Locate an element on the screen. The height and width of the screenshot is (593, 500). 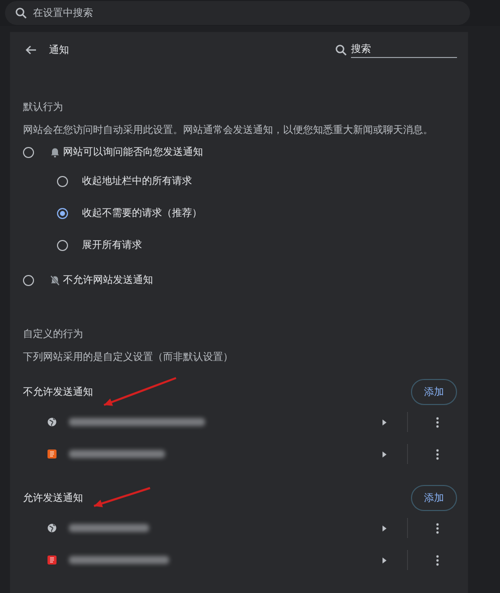
page-title: 通知 is located at coordinates (59, 50).